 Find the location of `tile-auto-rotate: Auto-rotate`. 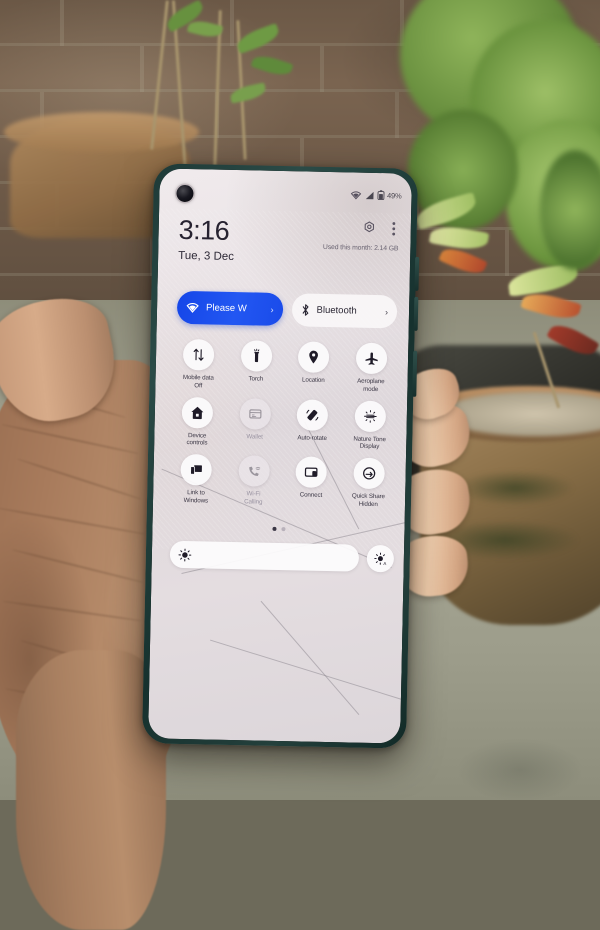

tile-auto-rotate: Auto-rotate is located at coordinates (312, 424).